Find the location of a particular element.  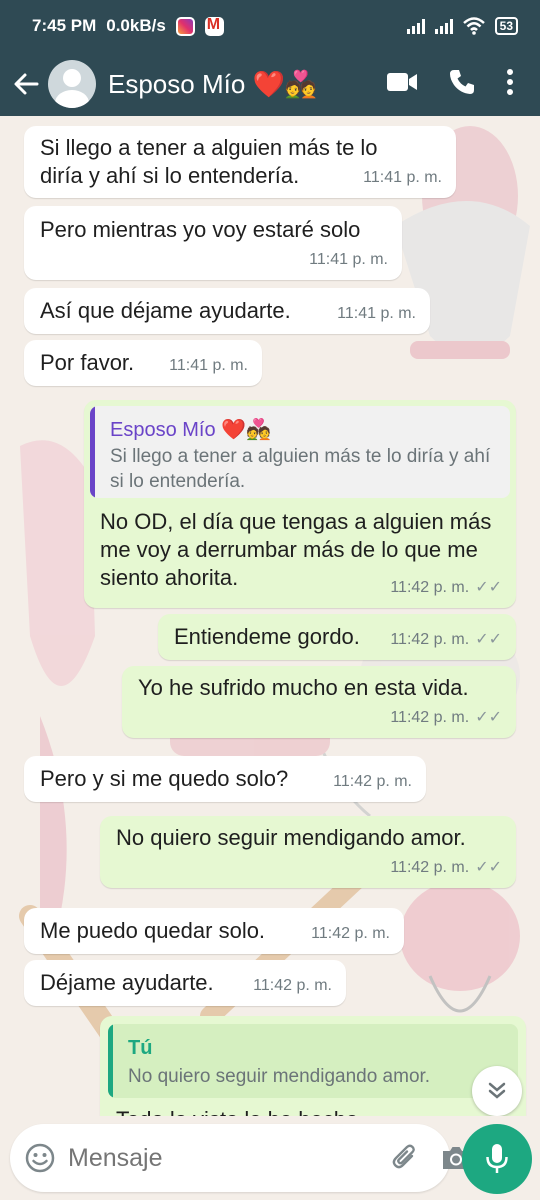

quoted-author: Esposo Mío ❤️💑 is located at coordinates (190, 430).